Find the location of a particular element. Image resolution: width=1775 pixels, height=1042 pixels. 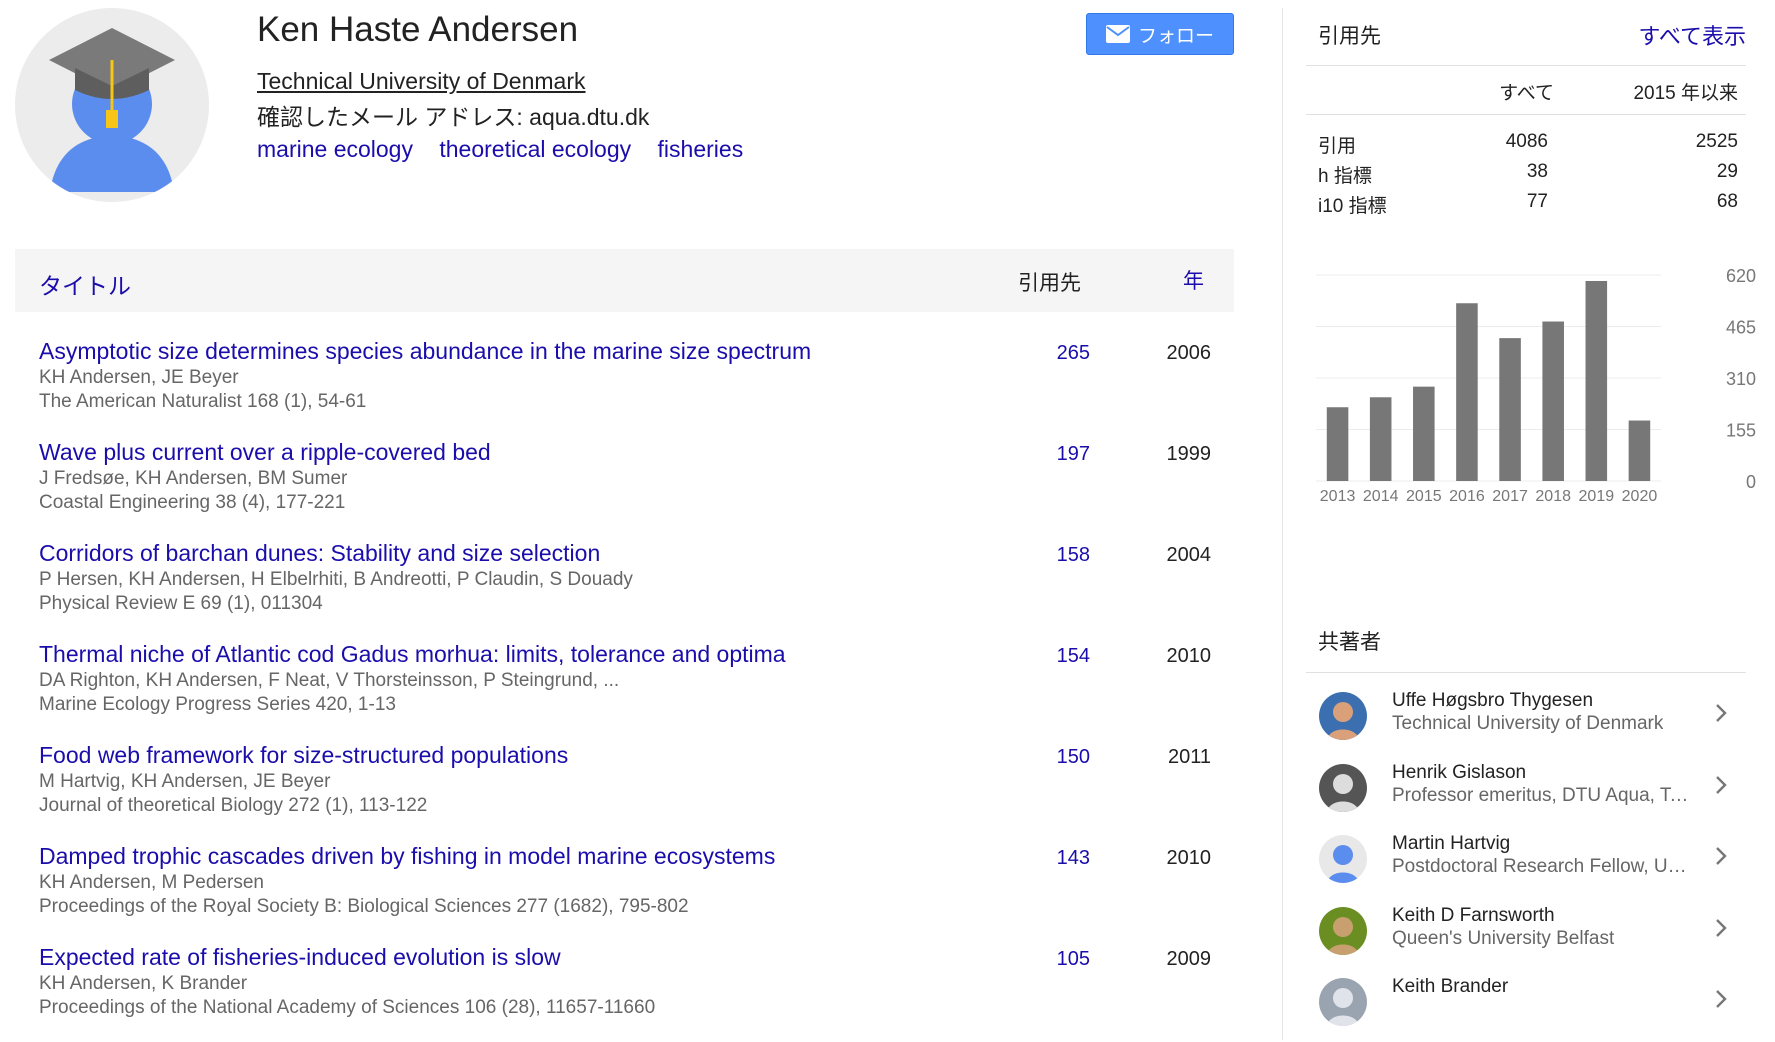

article-venue: Physical Review E 69 (1), 011304 is located at coordinates (181, 603).